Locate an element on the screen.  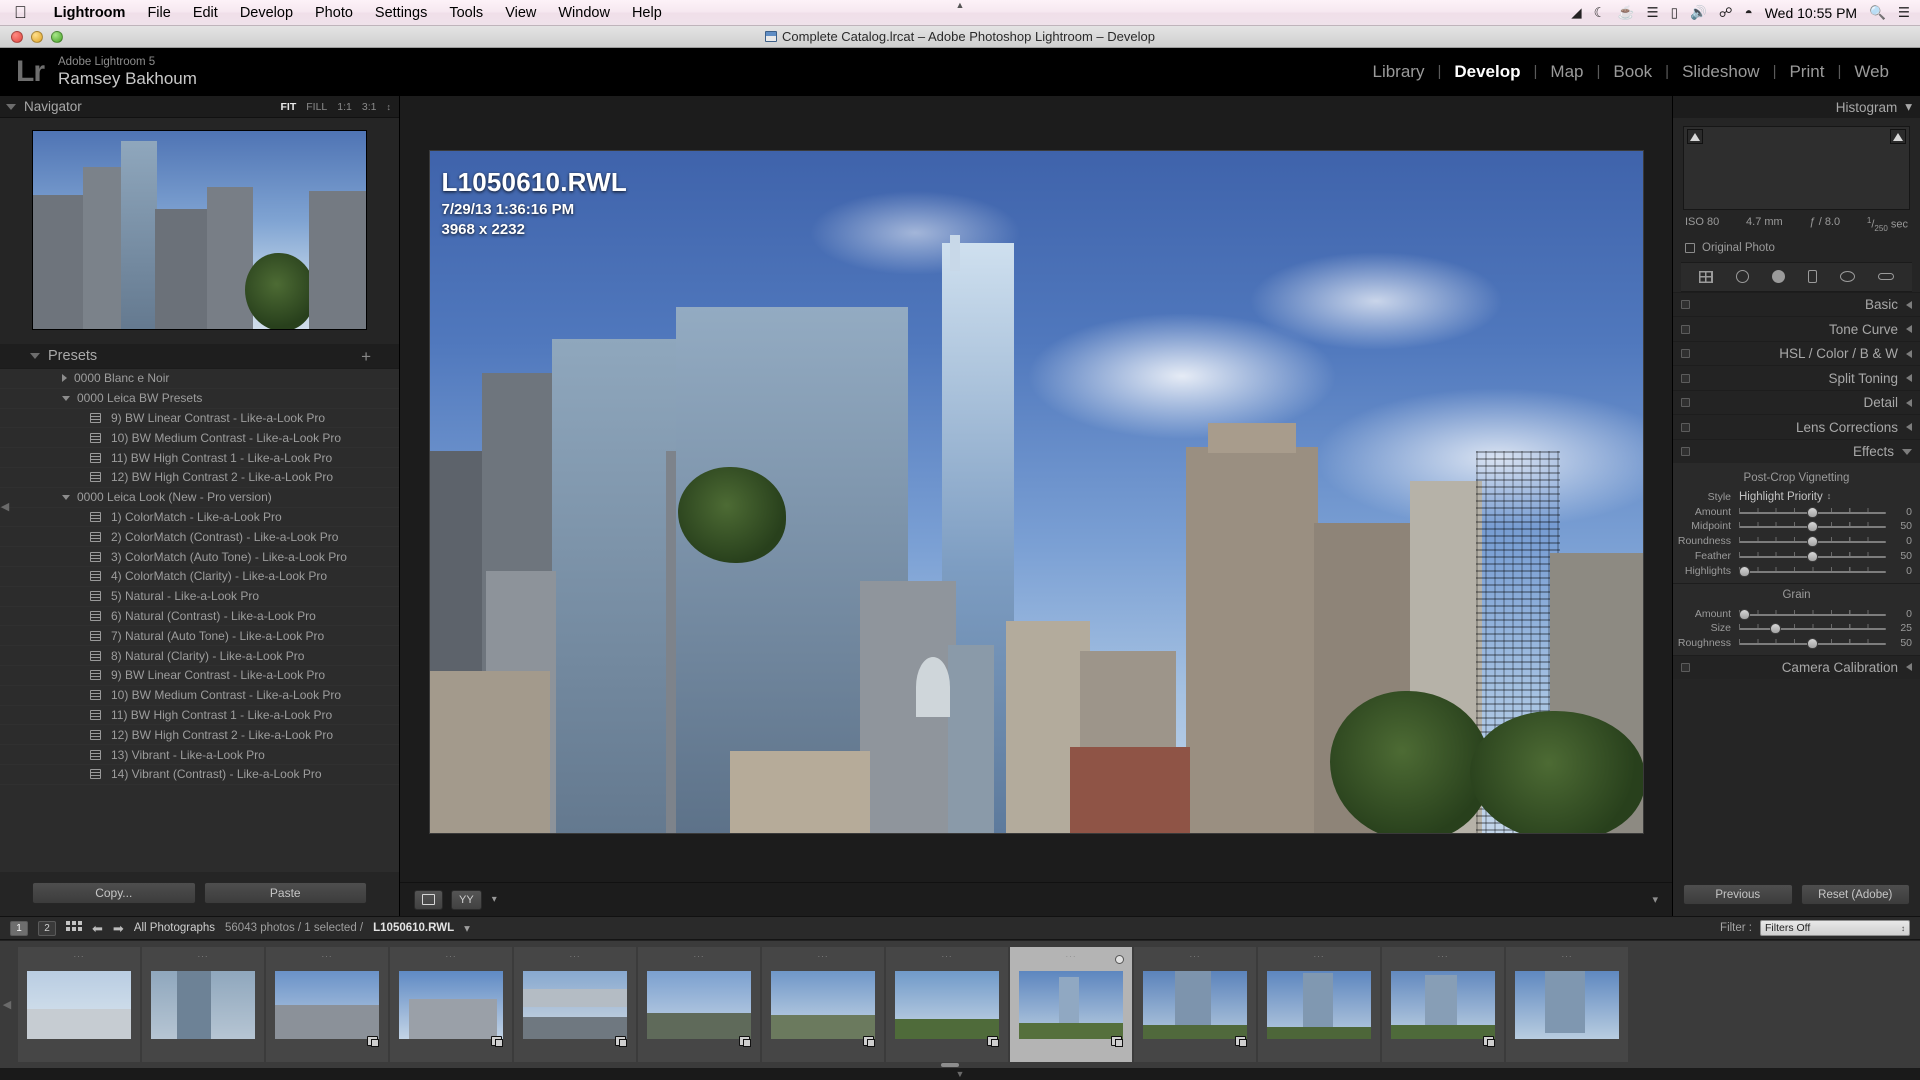
red-eye-correction-icon is located at coordinates (1778, 277).